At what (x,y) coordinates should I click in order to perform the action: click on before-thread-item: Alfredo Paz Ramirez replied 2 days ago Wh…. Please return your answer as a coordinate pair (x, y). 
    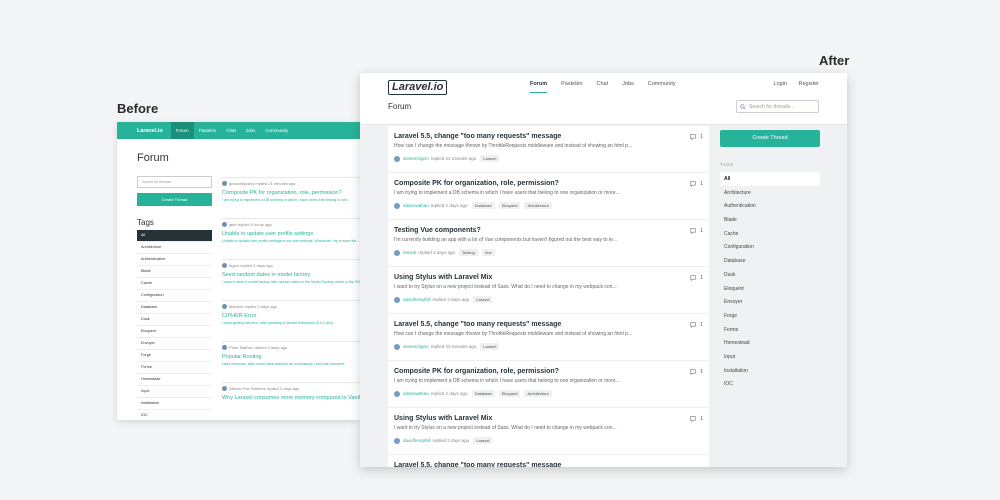
    Looking at the image, I should click on (291, 401).